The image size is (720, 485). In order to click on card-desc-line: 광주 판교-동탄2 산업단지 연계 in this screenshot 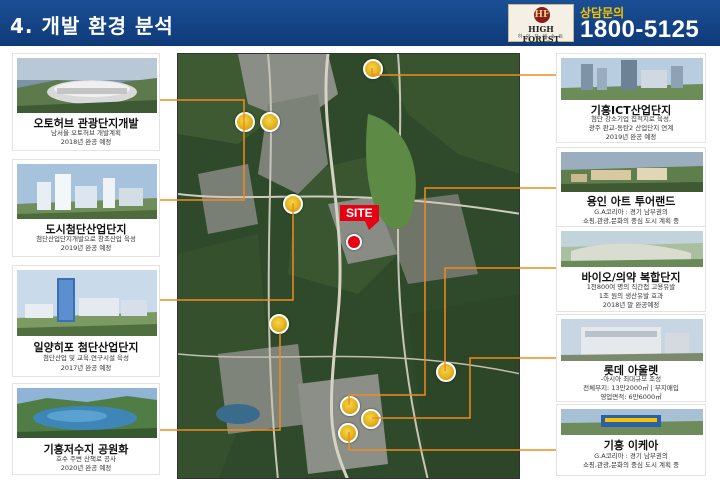, I will do `click(631, 128)`.